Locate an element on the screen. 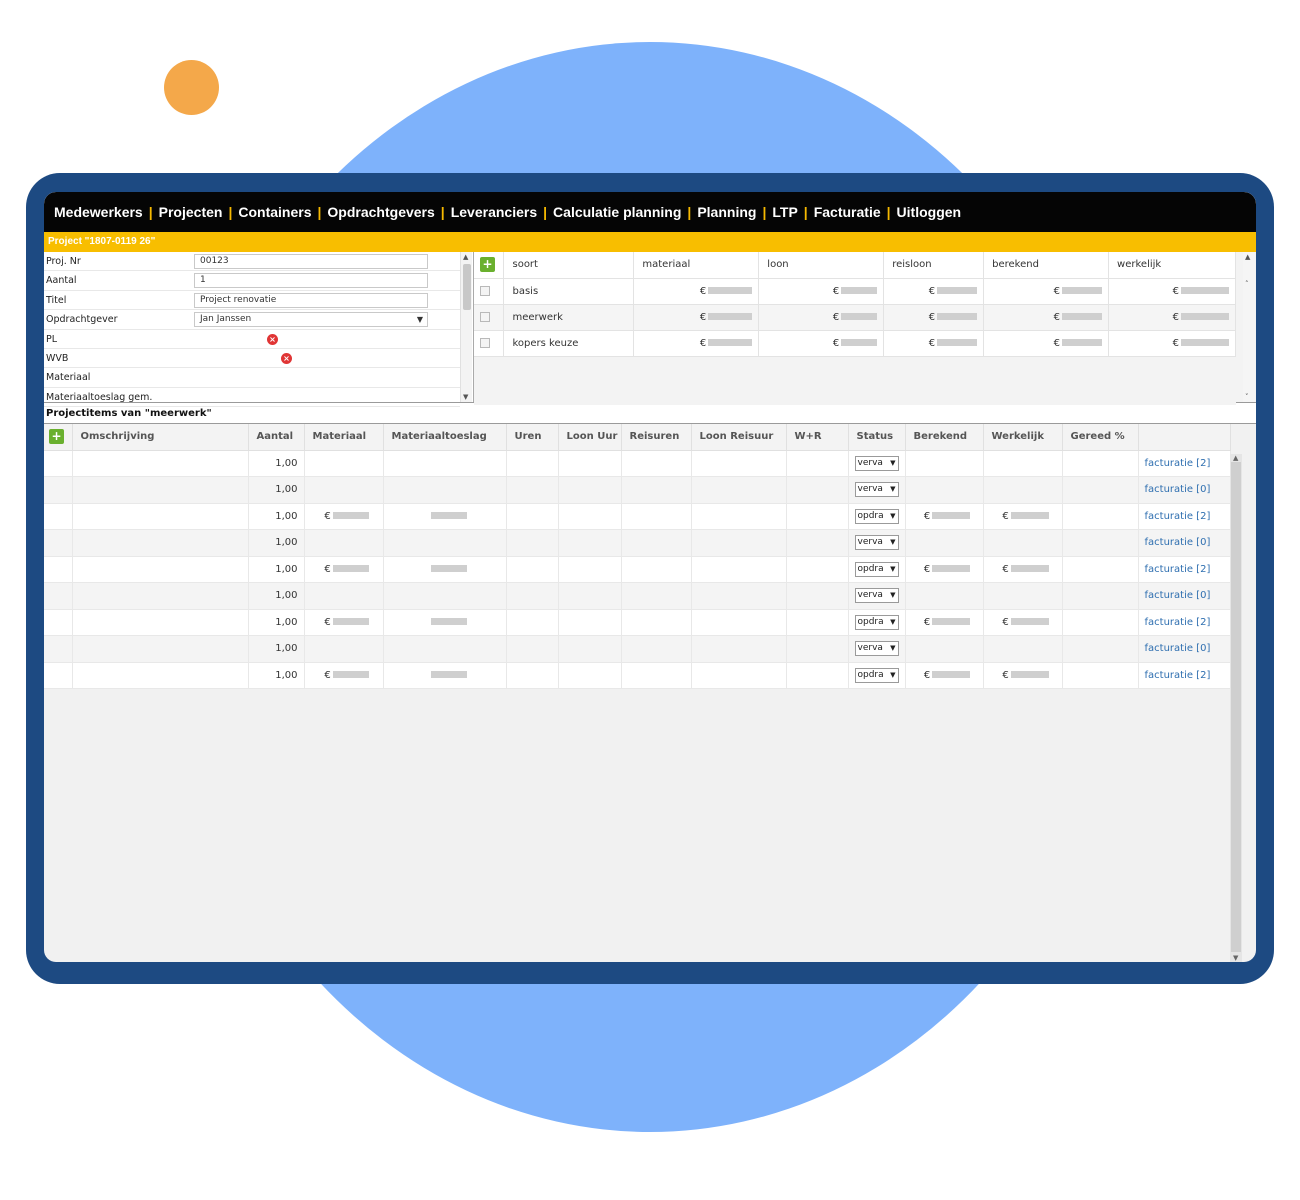  titel-input: Project renovatie is located at coordinates (311, 300).